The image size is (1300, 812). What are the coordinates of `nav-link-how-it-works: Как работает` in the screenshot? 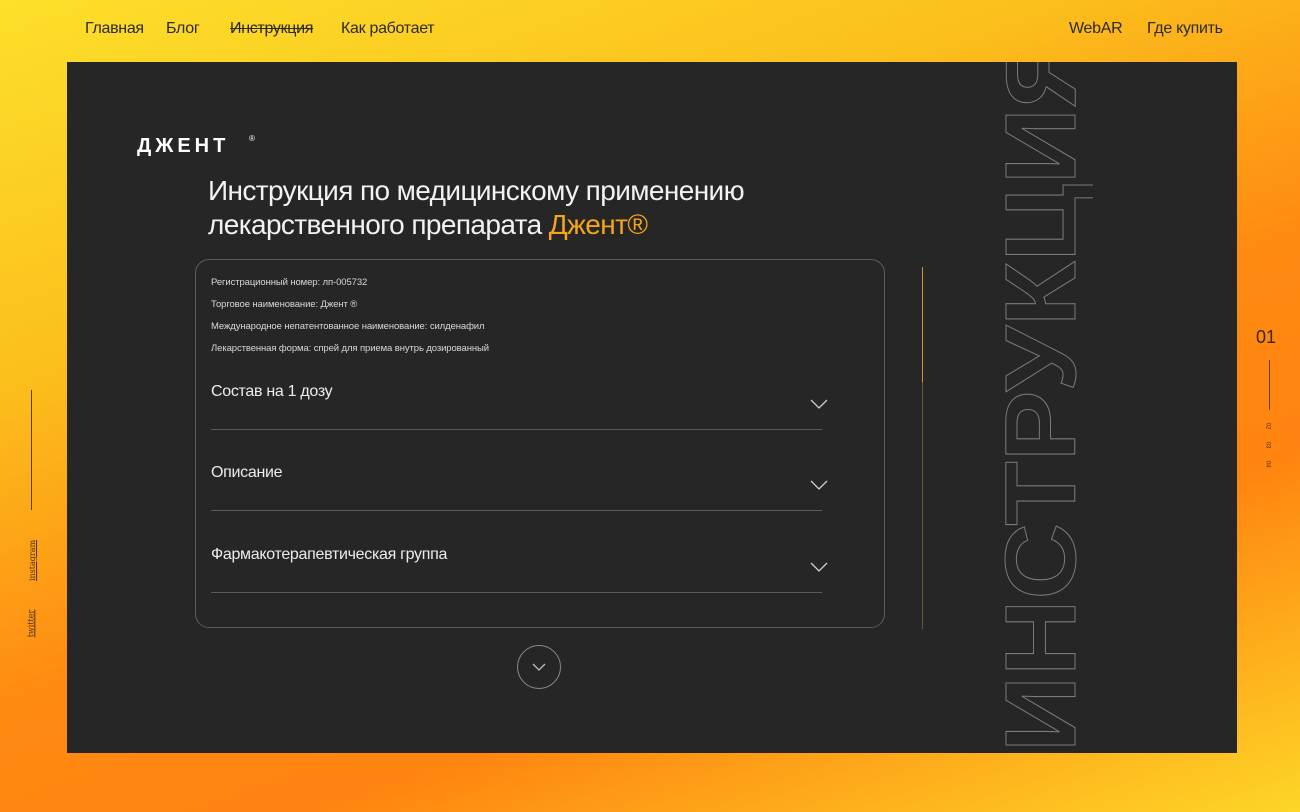 It's located at (388, 29).